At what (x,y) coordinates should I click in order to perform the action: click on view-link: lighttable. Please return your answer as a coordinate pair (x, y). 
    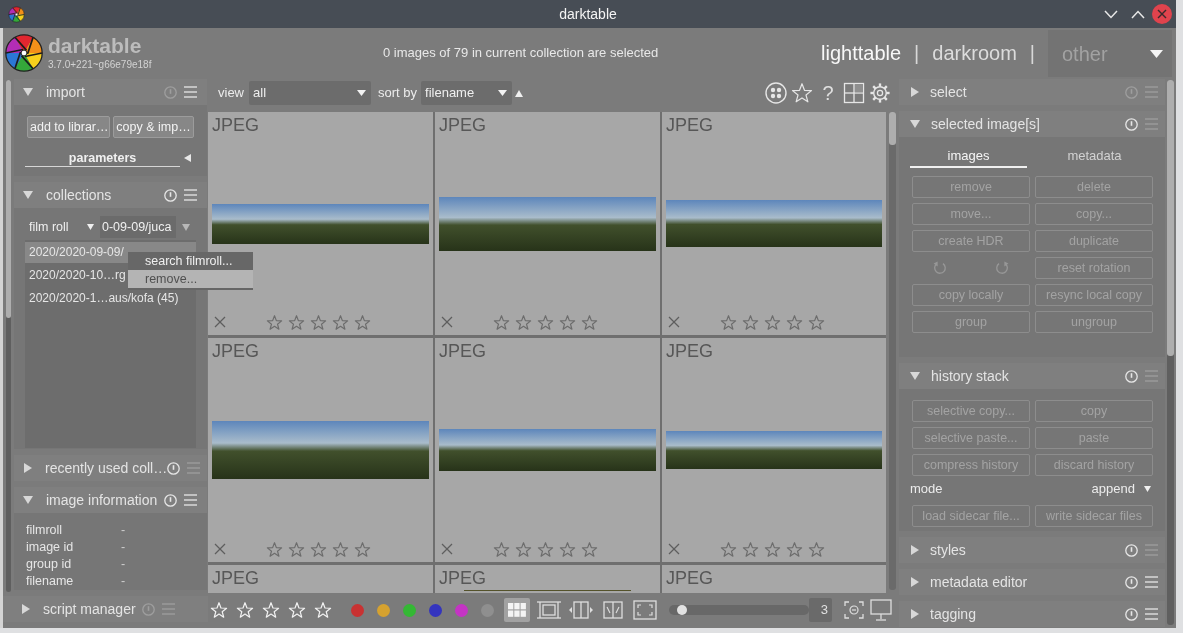
    Looking at the image, I should click on (861, 53).